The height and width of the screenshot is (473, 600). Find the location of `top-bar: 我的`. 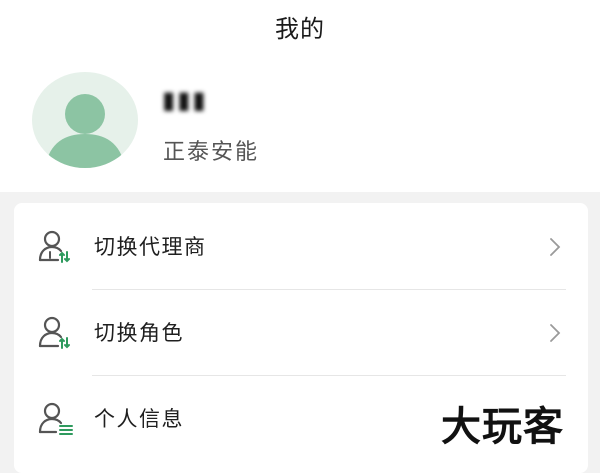

top-bar: 我的 is located at coordinates (300, 26).